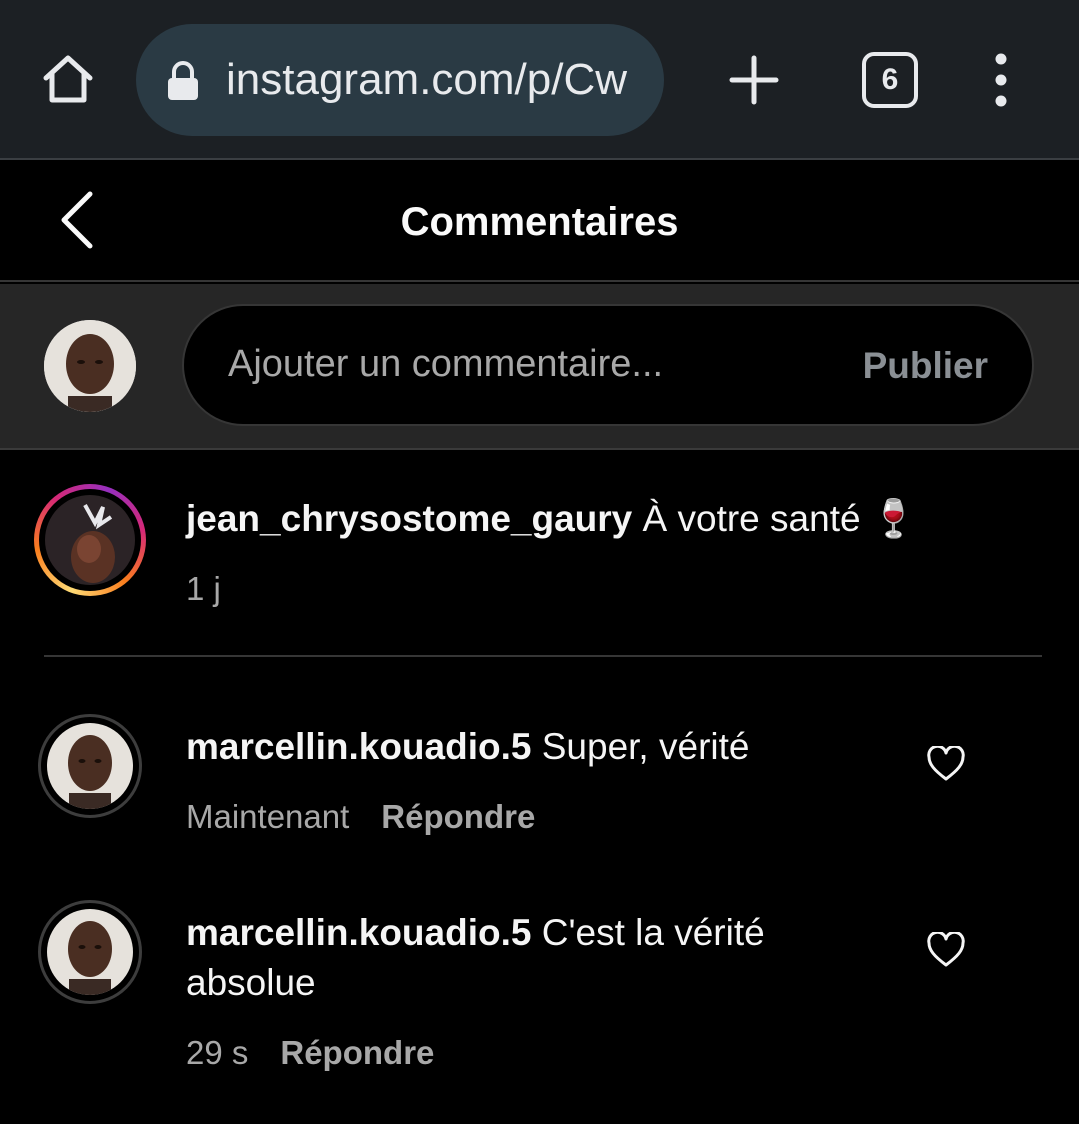  I want to click on caption-body: À votre santé 🍷, so click(779, 518).